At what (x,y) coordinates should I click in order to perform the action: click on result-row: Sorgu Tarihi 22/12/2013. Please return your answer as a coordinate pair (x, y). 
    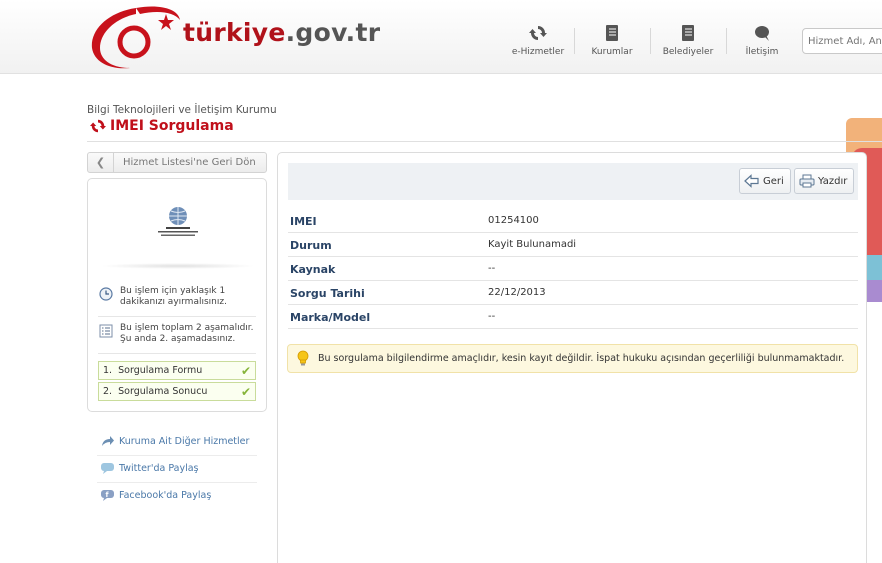
    Looking at the image, I should click on (573, 293).